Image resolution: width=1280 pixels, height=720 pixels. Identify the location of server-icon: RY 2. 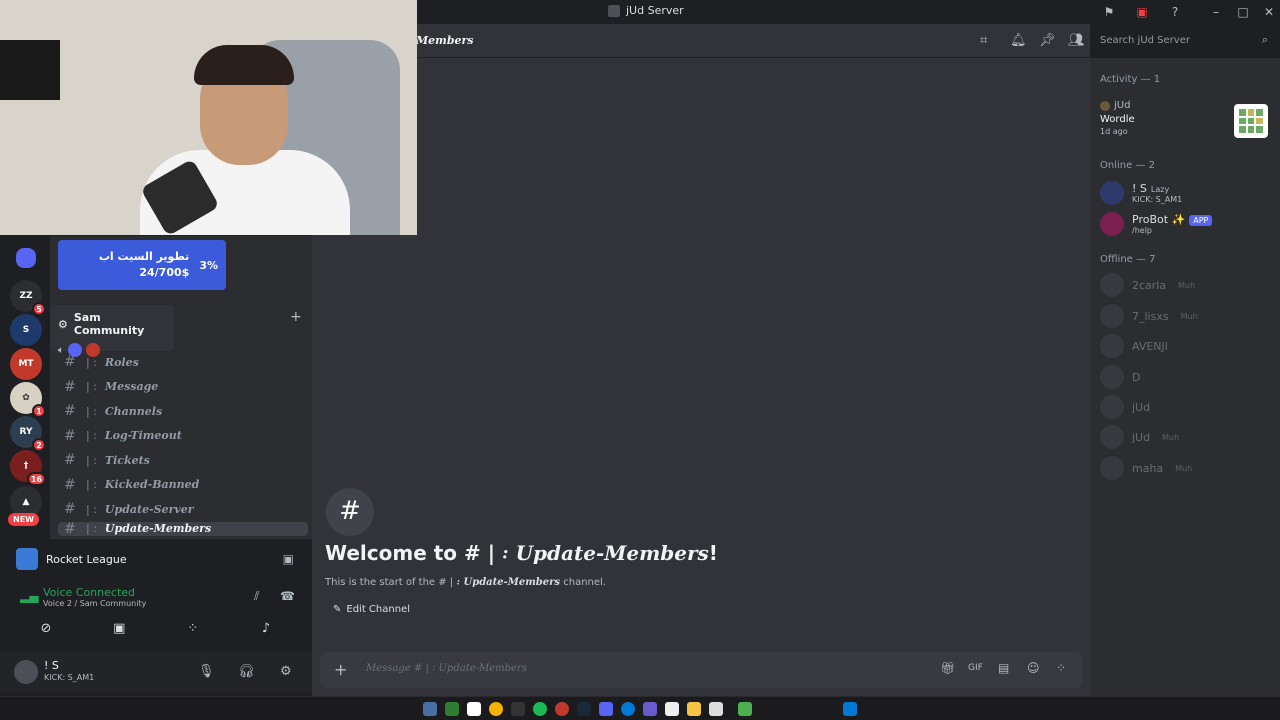
(28, 434).